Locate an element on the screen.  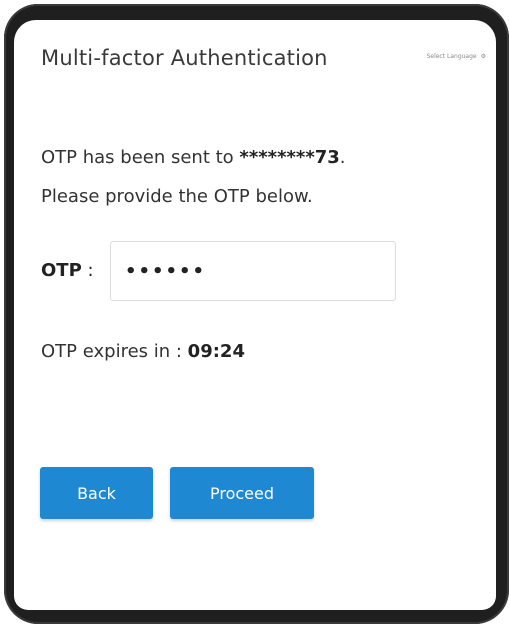
otp-label-text: OTP is located at coordinates (61, 270).